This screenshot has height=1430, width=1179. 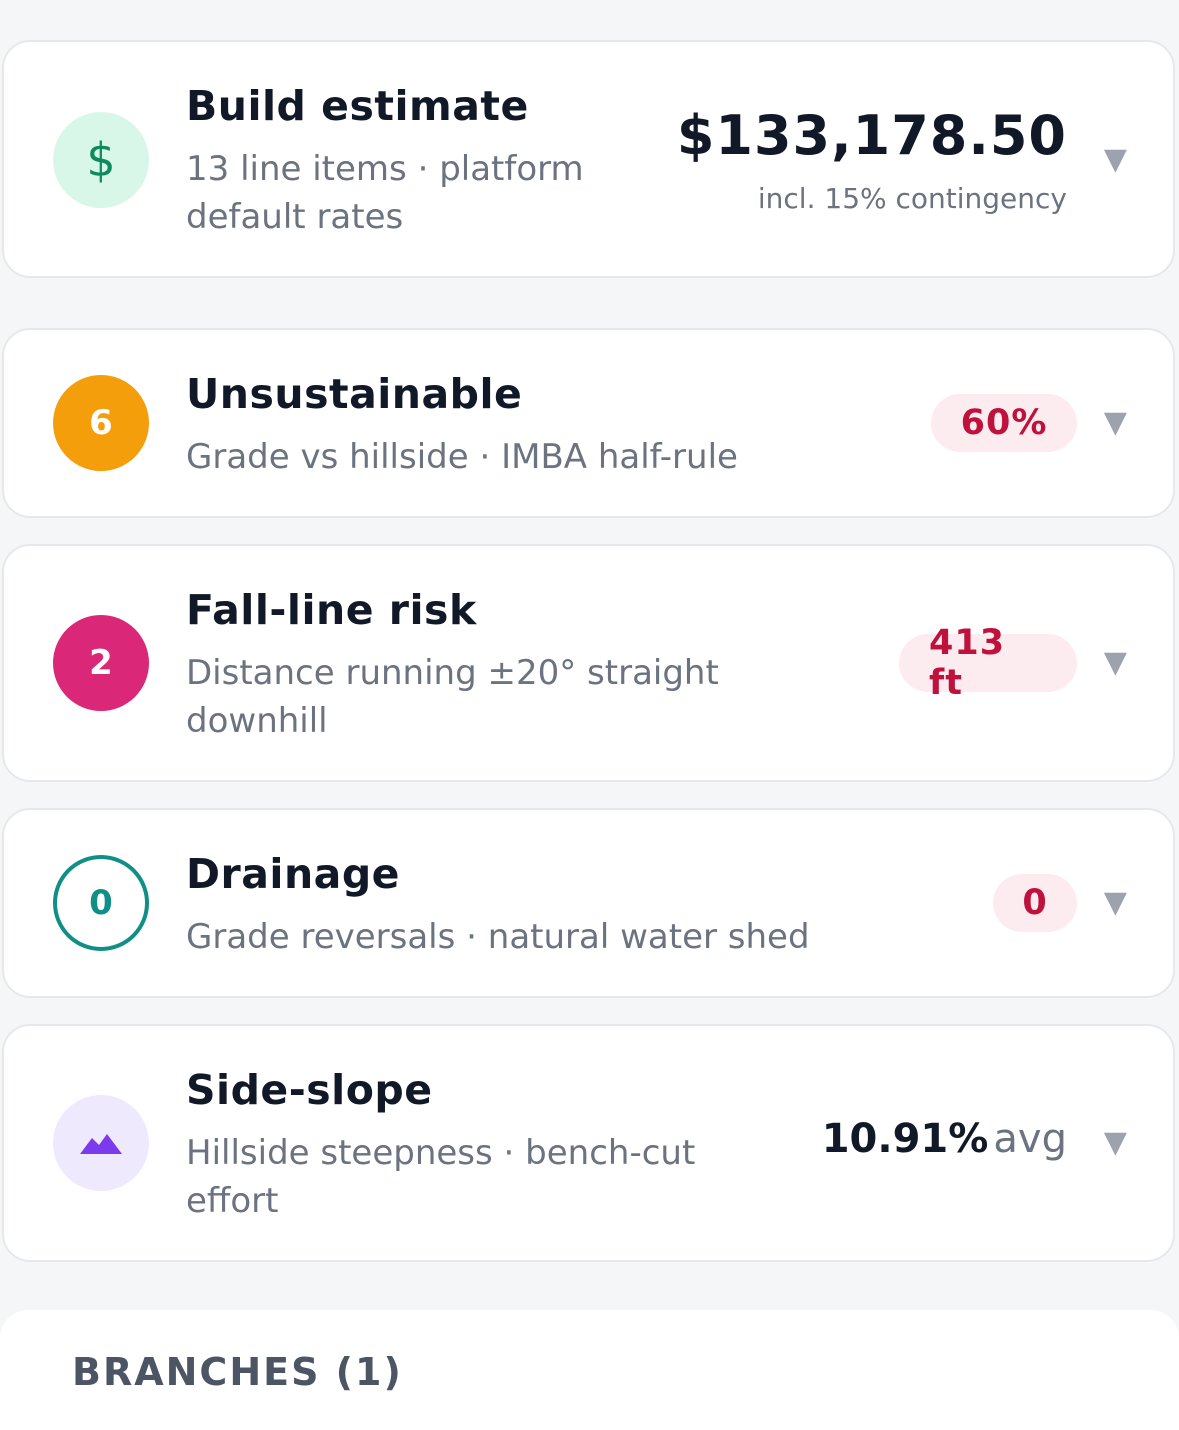 What do you see at coordinates (589, 1370) in the screenshot?
I see `branches-section: BRANCHES (1)` at bounding box center [589, 1370].